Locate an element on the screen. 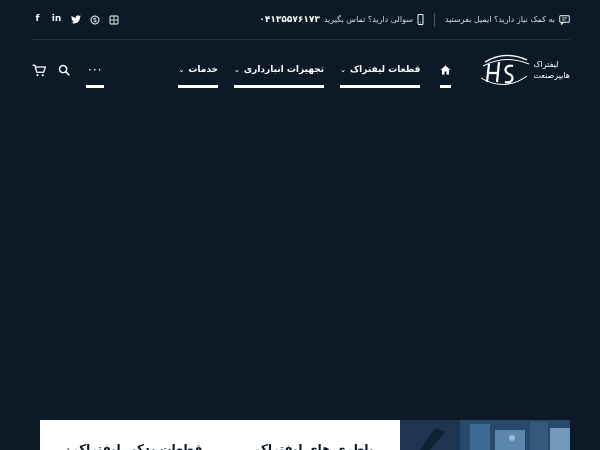  category-label: باطری های لیفتراک is located at coordinates (314, 446).